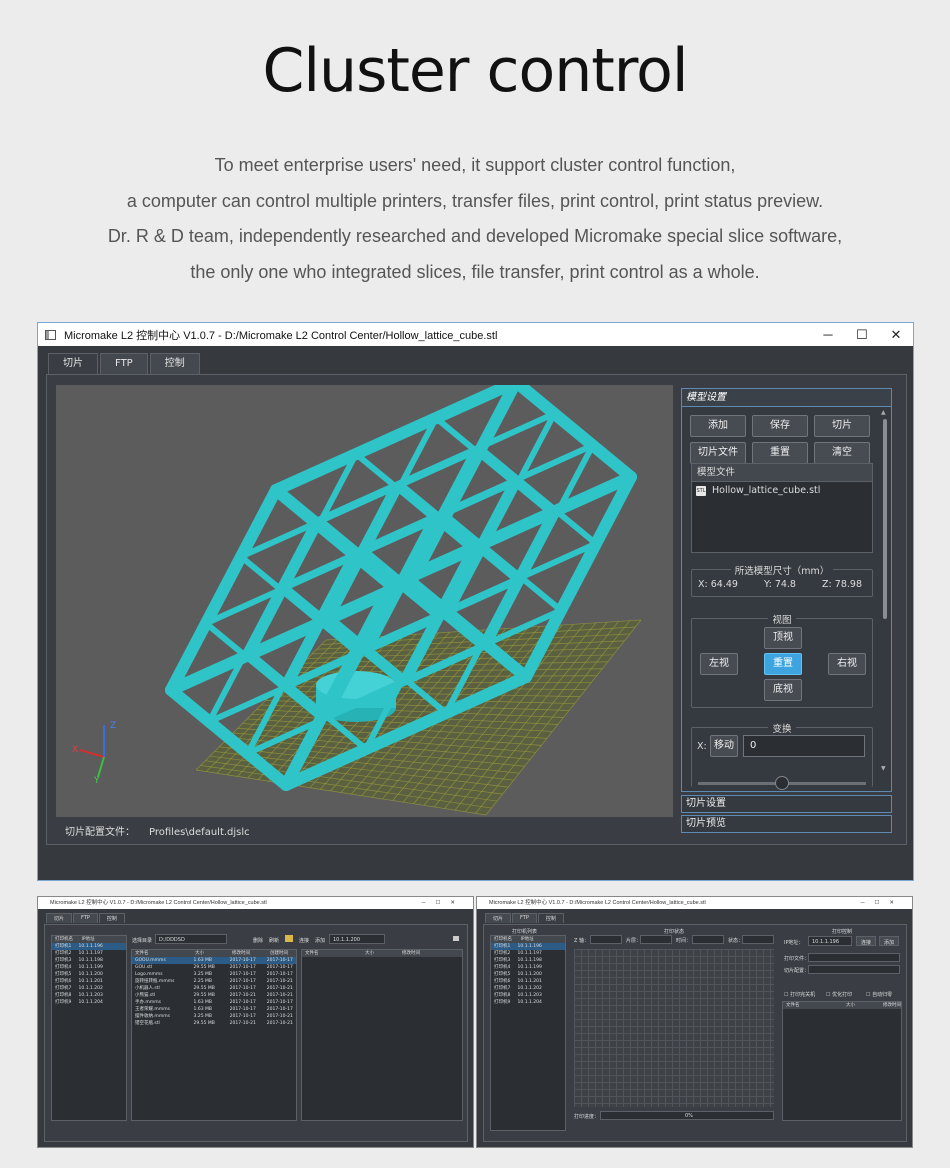 This screenshot has height=1168, width=950. I want to click on minimize-button: ─, so click(828, 334).